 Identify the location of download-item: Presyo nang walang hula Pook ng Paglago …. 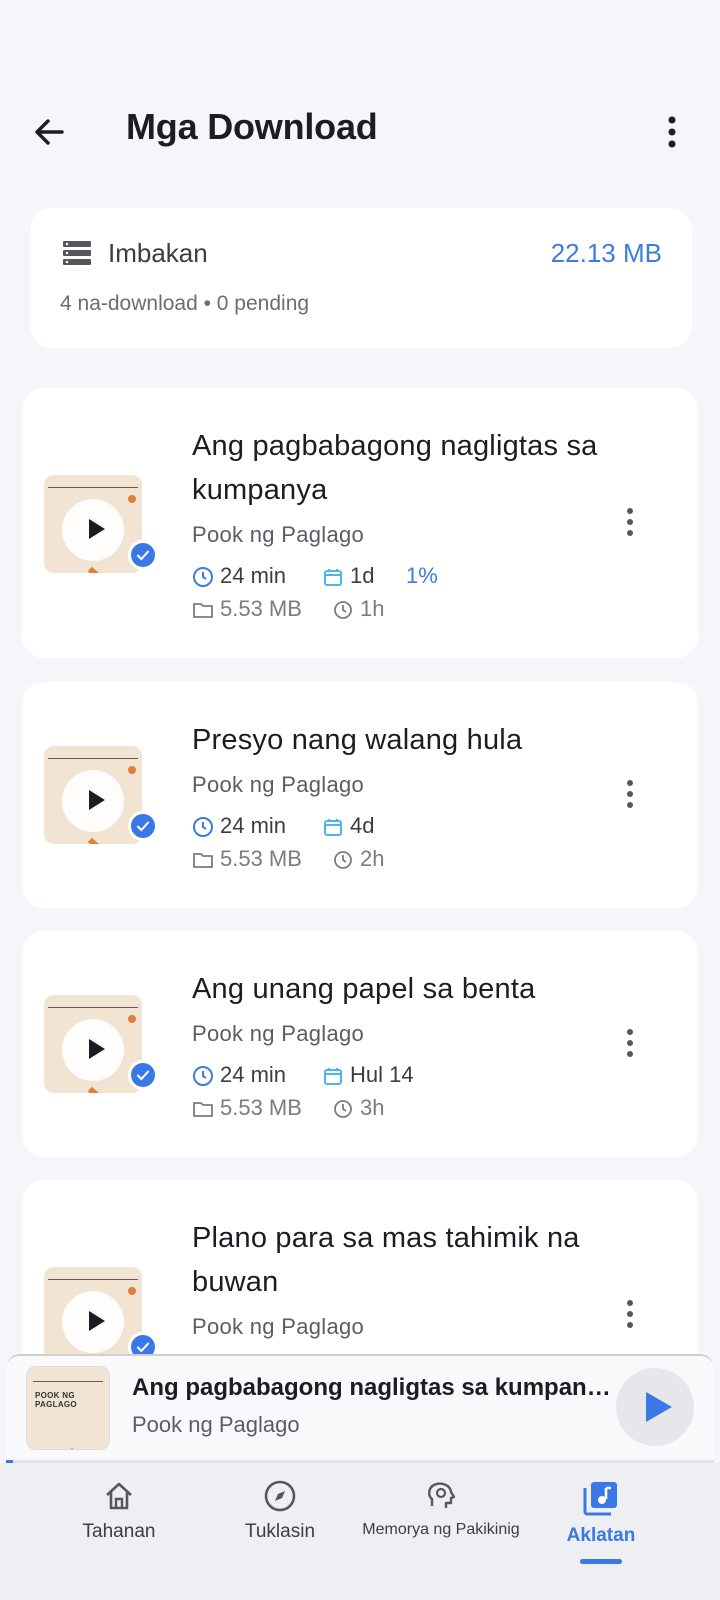
(360, 795).